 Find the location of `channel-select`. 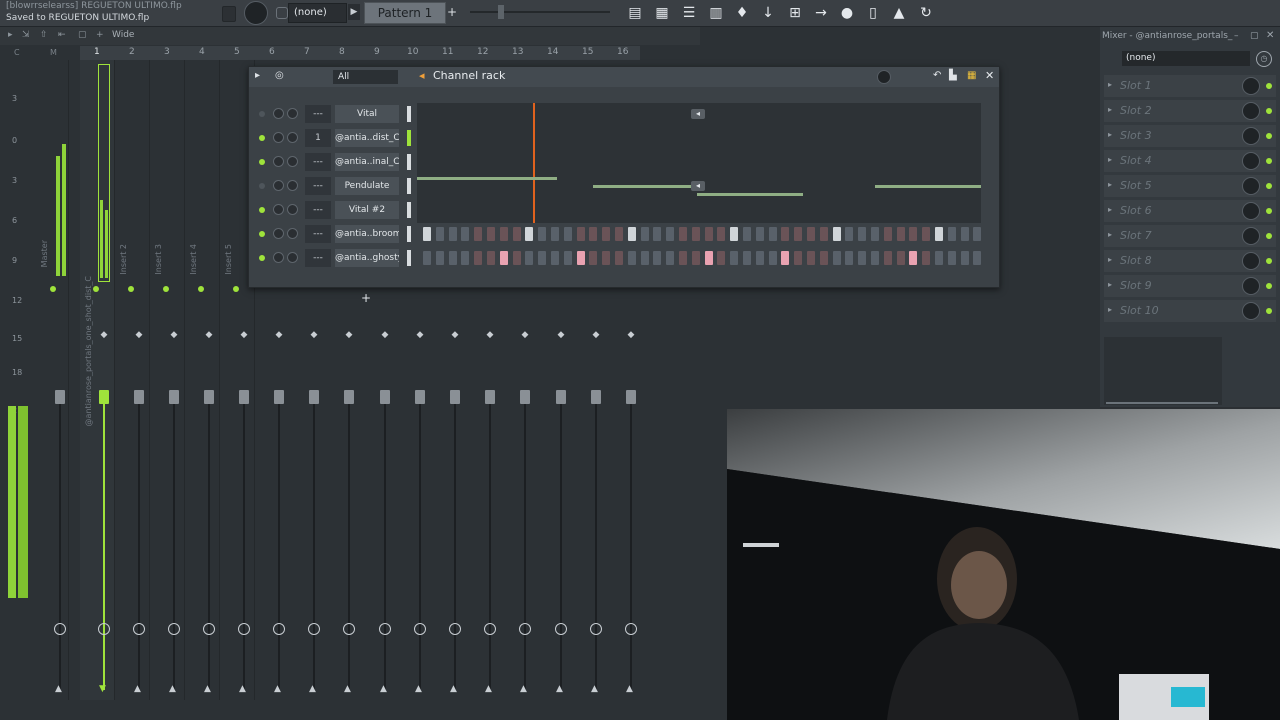

channel-select is located at coordinates (409, 234).